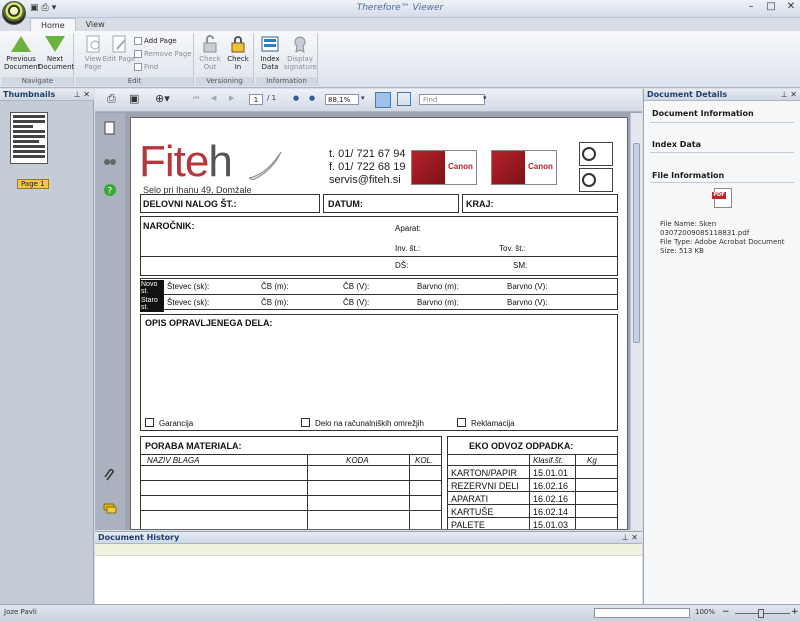  I want to click on table-row: APARATI, so click(470, 499).